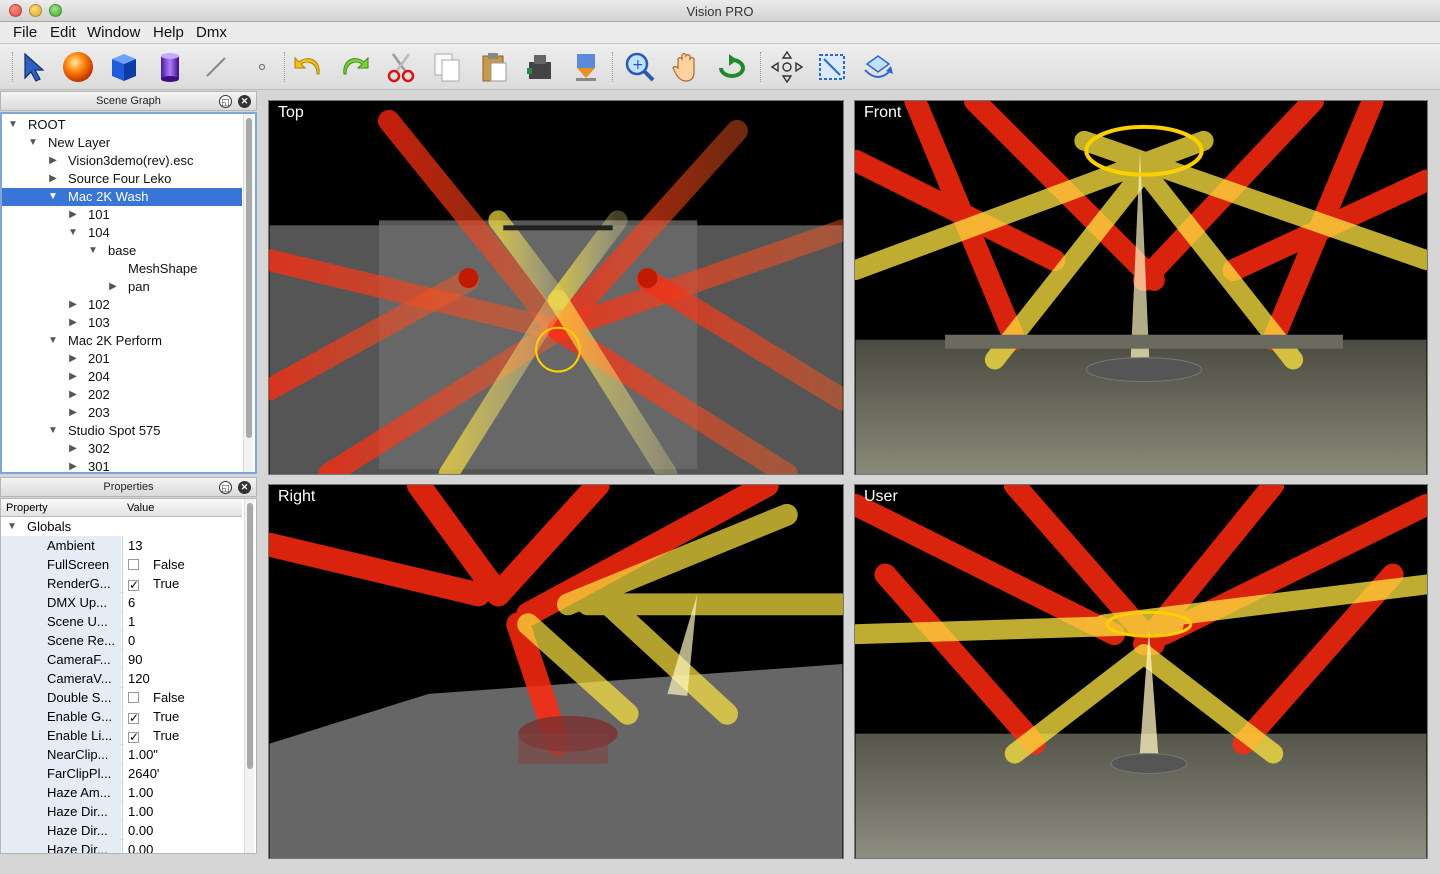 The image size is (1440, 874). I want to click on property-row: NearClip... 1.00", so click(121, 754).